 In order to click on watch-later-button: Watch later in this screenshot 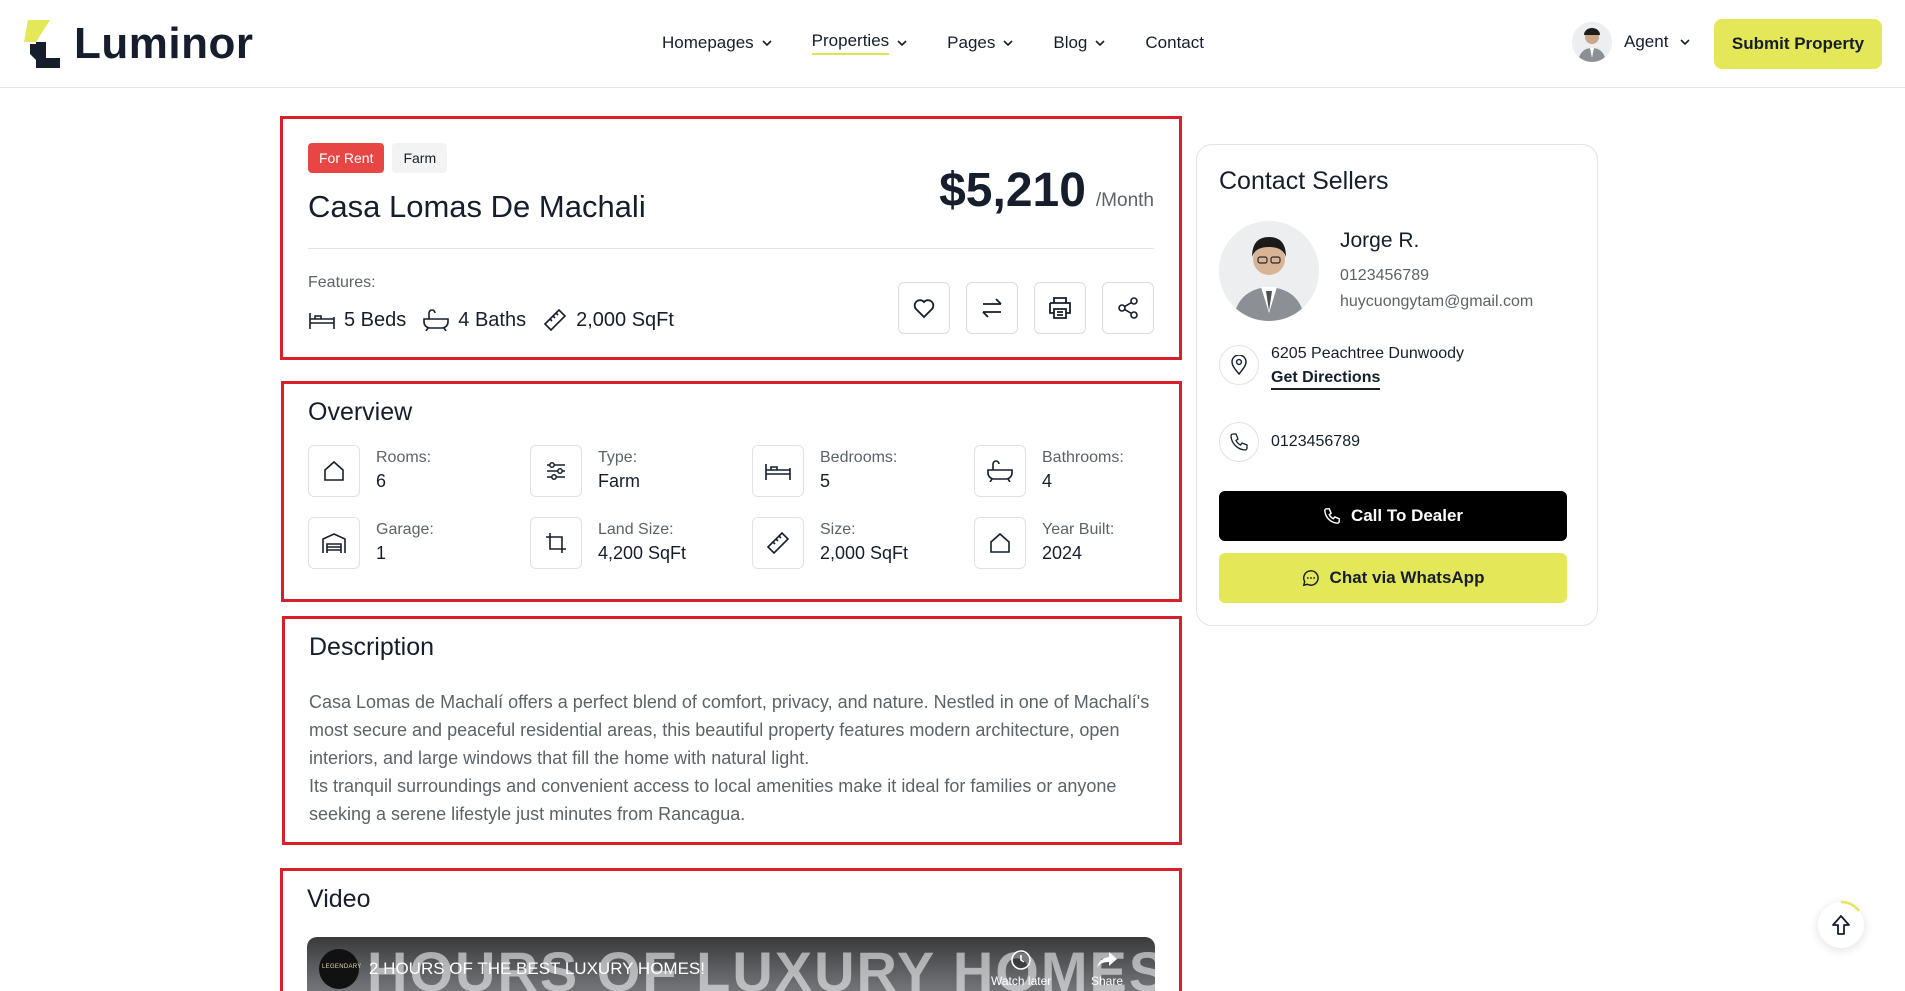, I will do `click(1021, 968)`.